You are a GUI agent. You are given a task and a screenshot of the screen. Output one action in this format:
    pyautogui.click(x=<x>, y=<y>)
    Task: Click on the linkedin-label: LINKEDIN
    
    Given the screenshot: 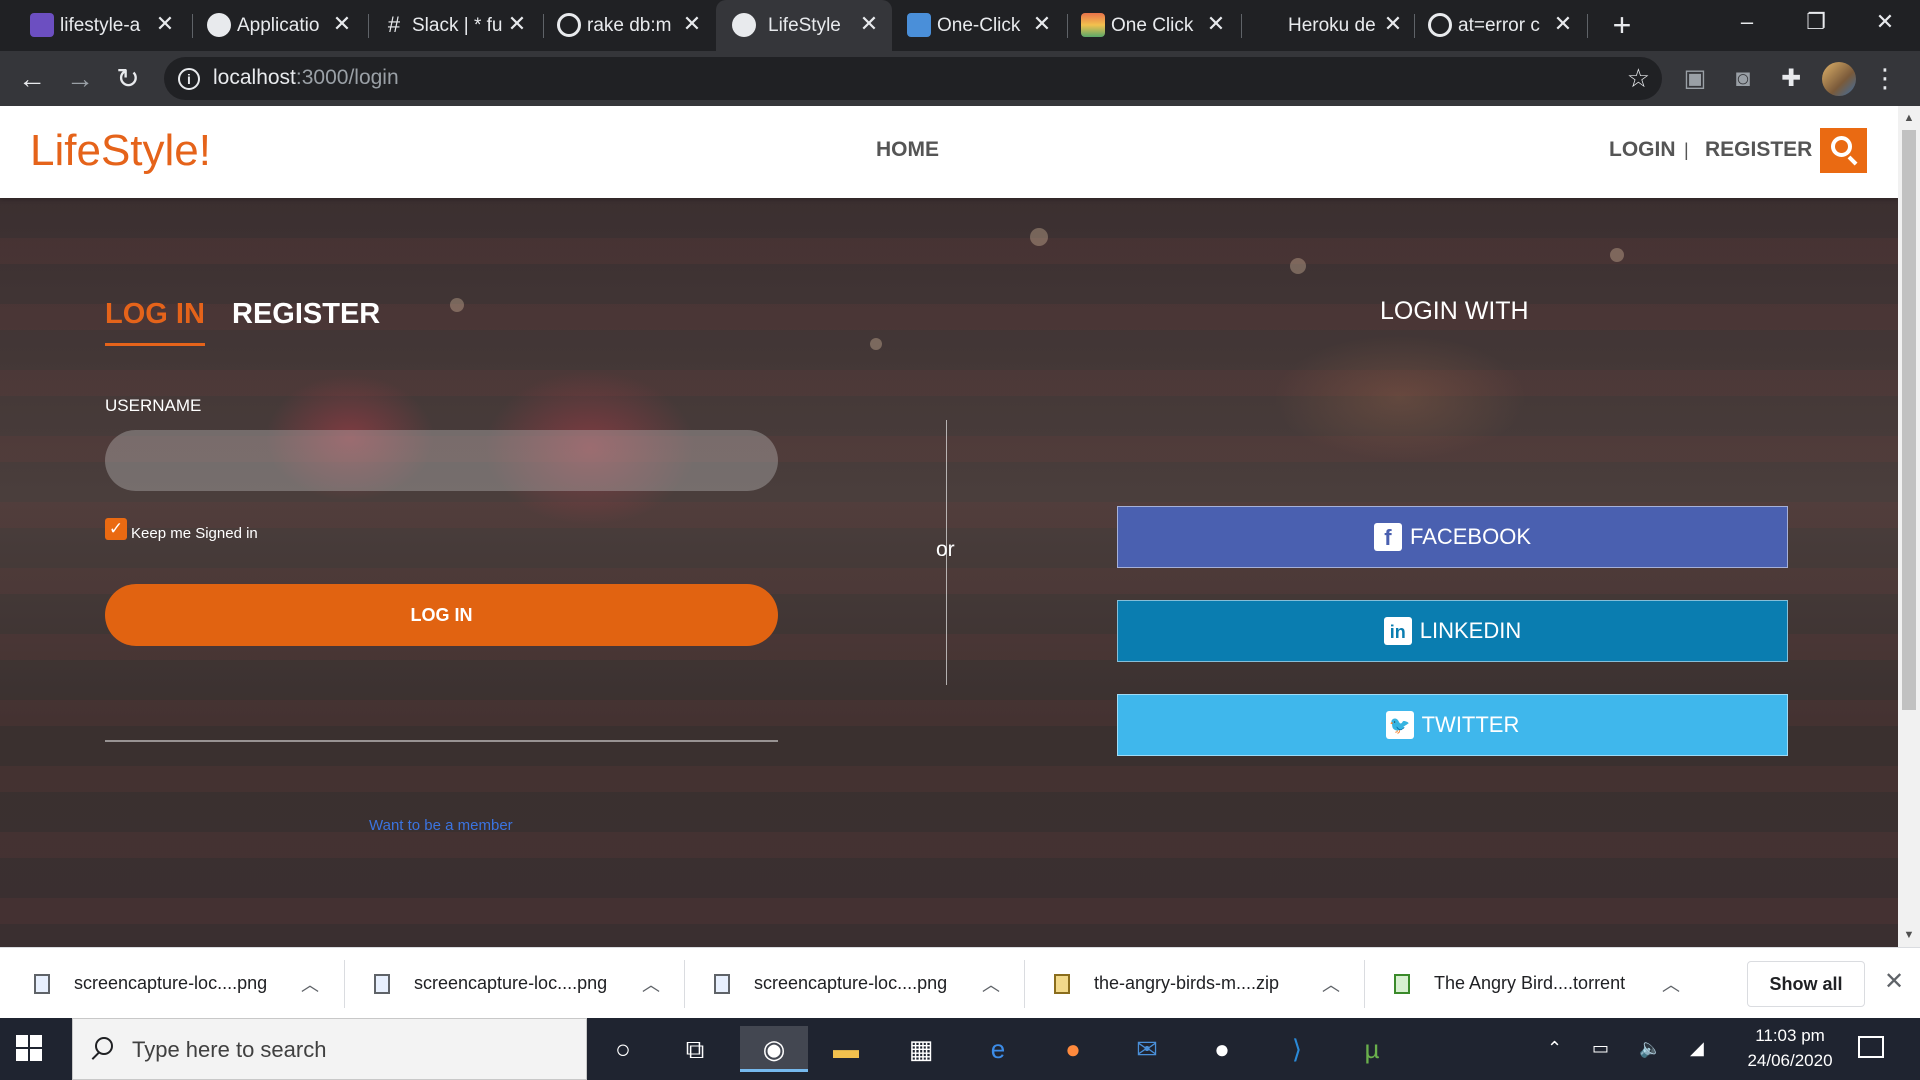 What is the action you would take?
    pyautogui.click(x=1470, y=630)
    